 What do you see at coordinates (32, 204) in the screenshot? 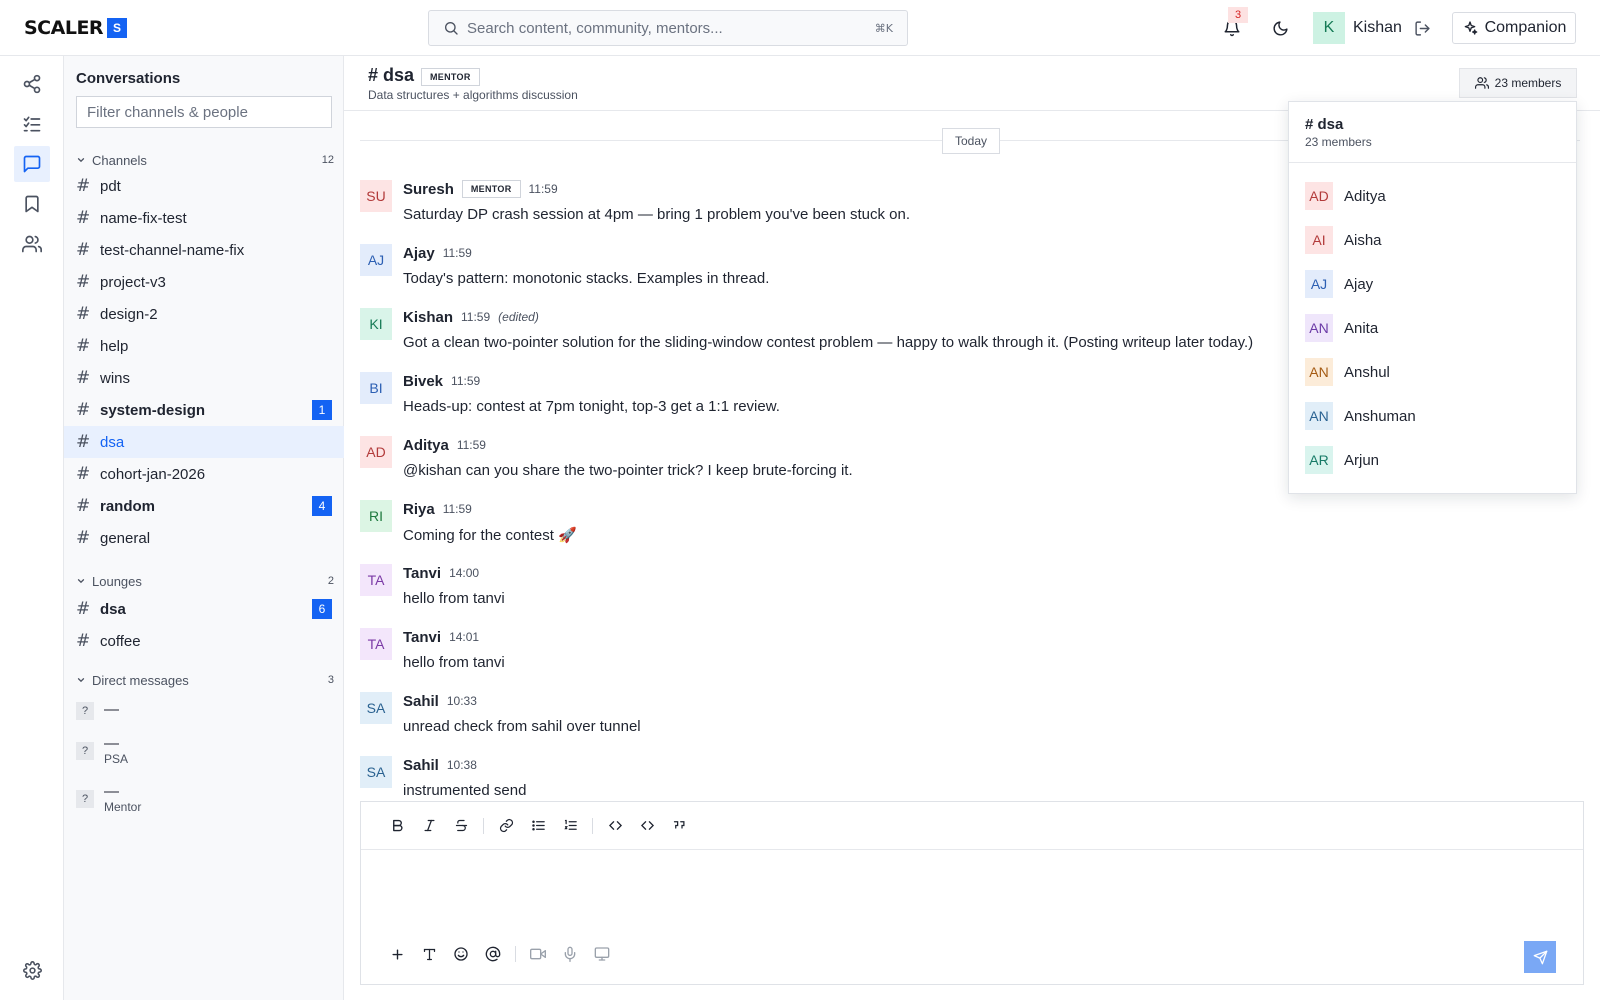
I see `bookmark-icon` at bounding box center [32, 204].